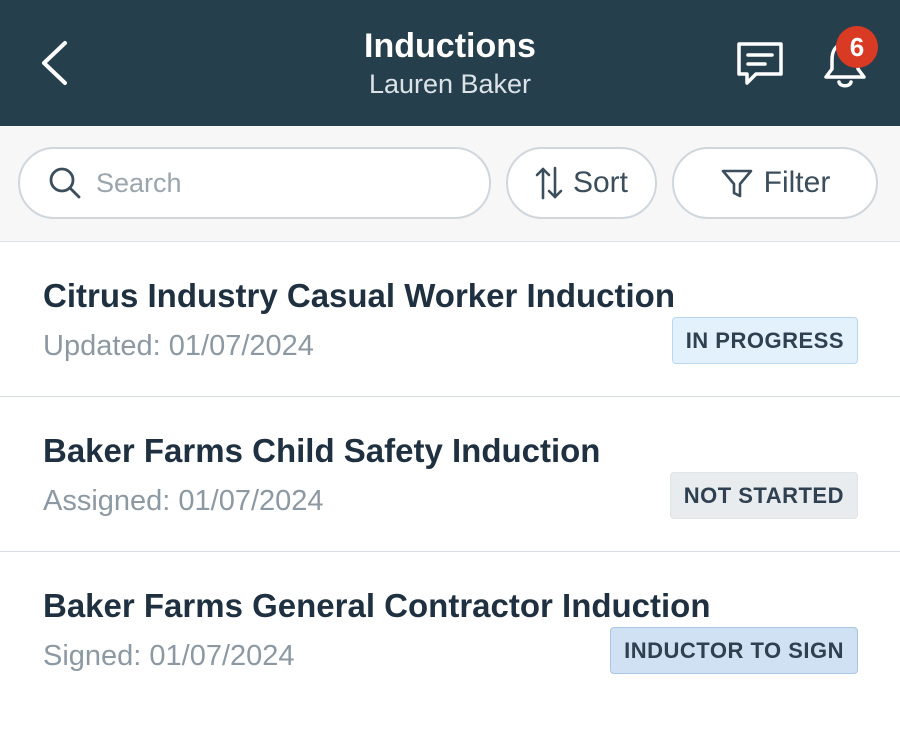 This screenshot has width=900, height=731. Describe the element at coordinates (276, 183) in the screenshot. I see `search-input` at that location.